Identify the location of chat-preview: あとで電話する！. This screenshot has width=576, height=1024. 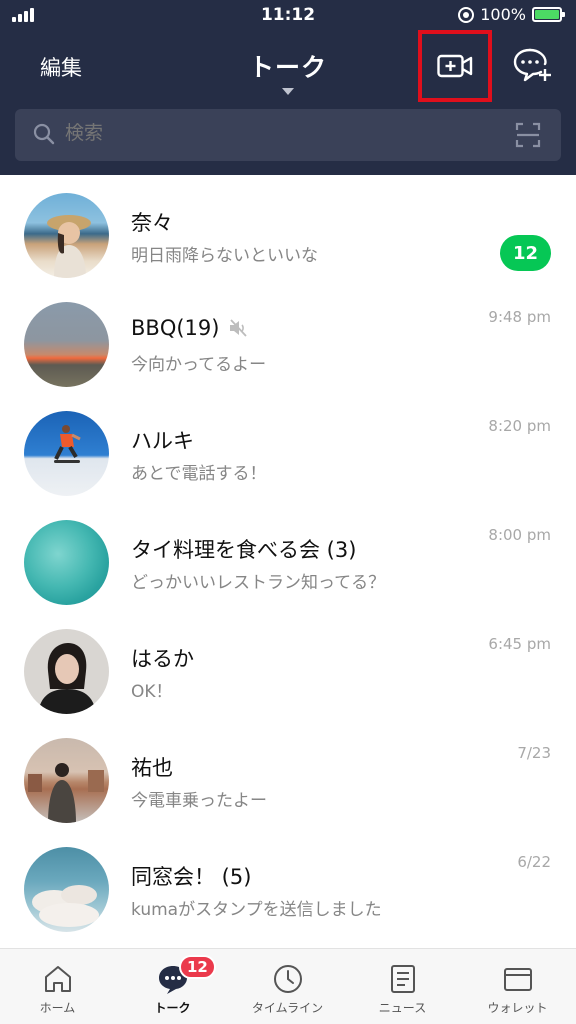
(199, 474).